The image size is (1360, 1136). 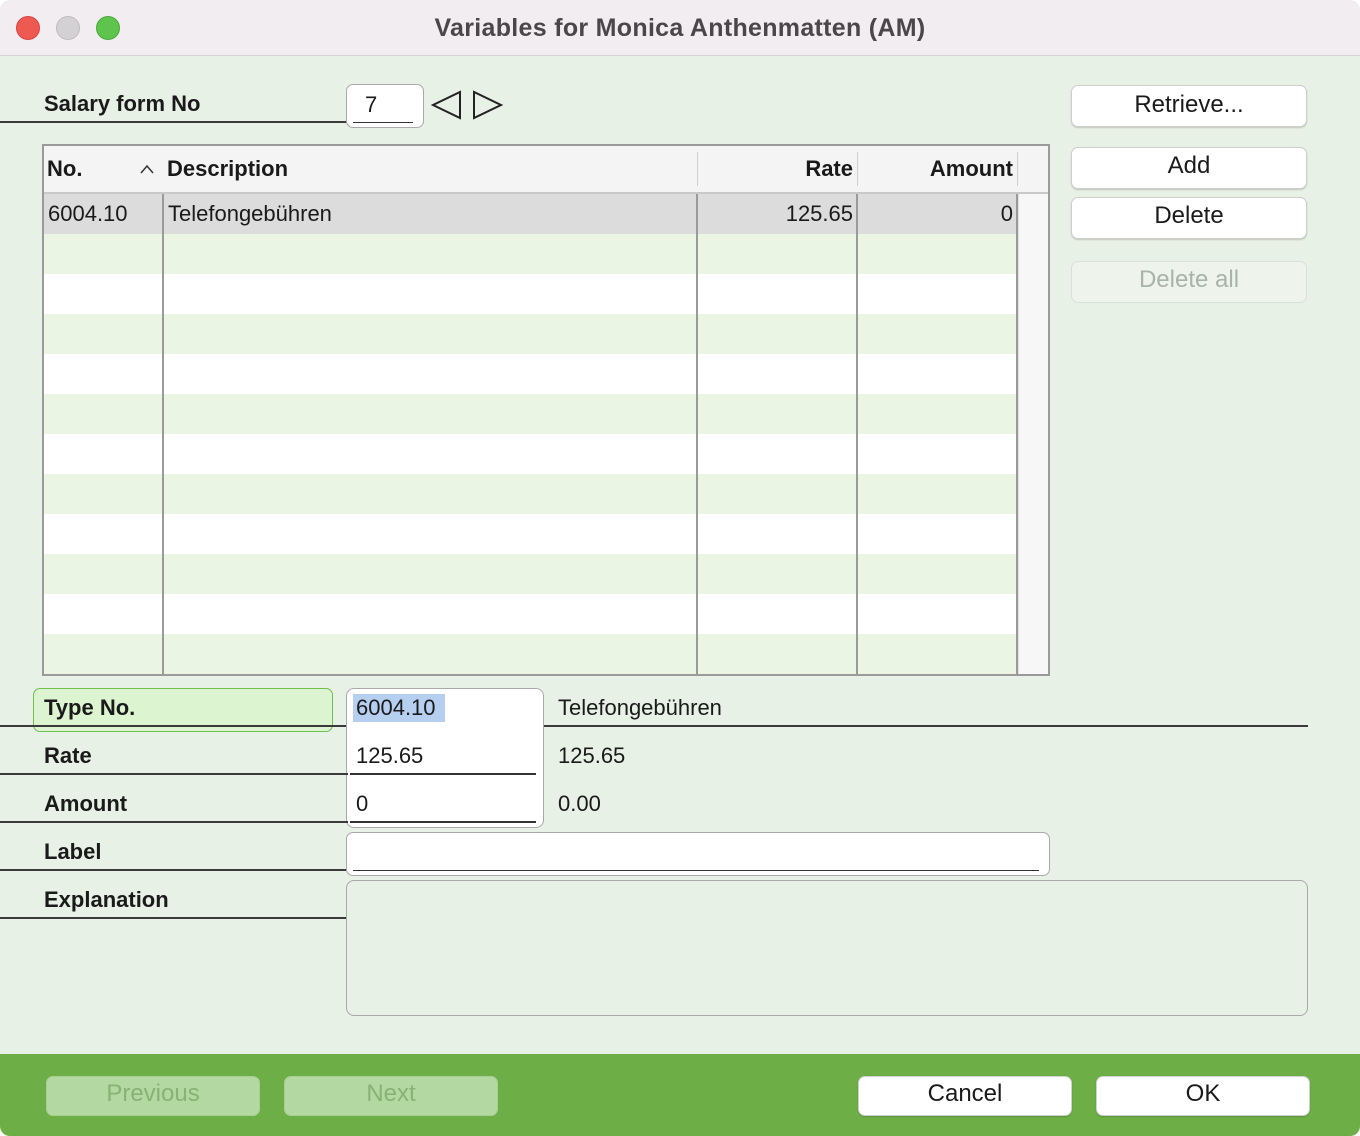 I want to click on salary-form-label: Salary form No, so click(x=122, y=103).